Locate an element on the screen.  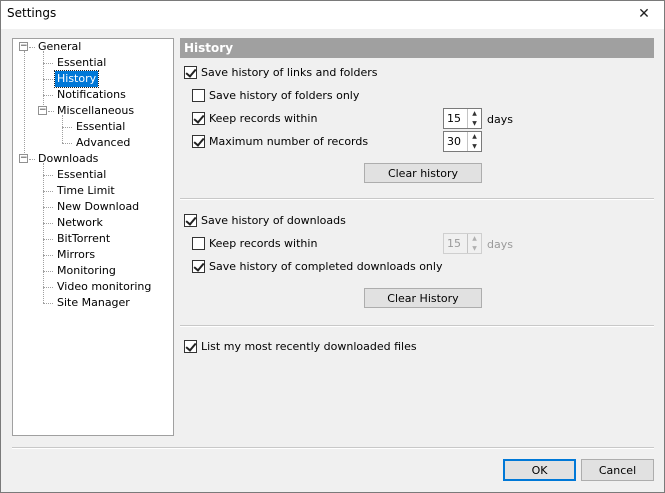
downloads-keep-records-label: Keep records within is located at coordinates (263, 243).